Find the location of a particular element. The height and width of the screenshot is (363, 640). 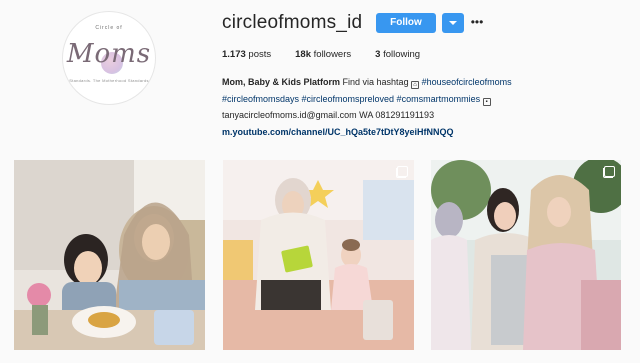

following-label: following is located at coordinates (402, 54).